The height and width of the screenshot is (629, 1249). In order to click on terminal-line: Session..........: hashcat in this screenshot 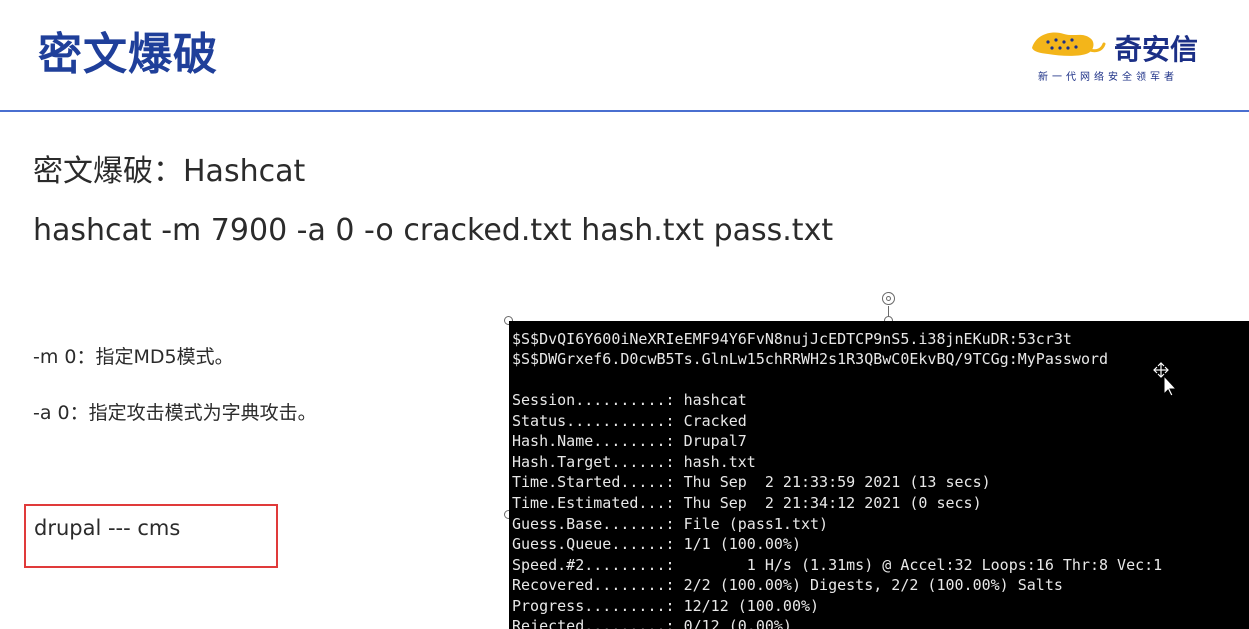, I will do `click(629, 400)`.